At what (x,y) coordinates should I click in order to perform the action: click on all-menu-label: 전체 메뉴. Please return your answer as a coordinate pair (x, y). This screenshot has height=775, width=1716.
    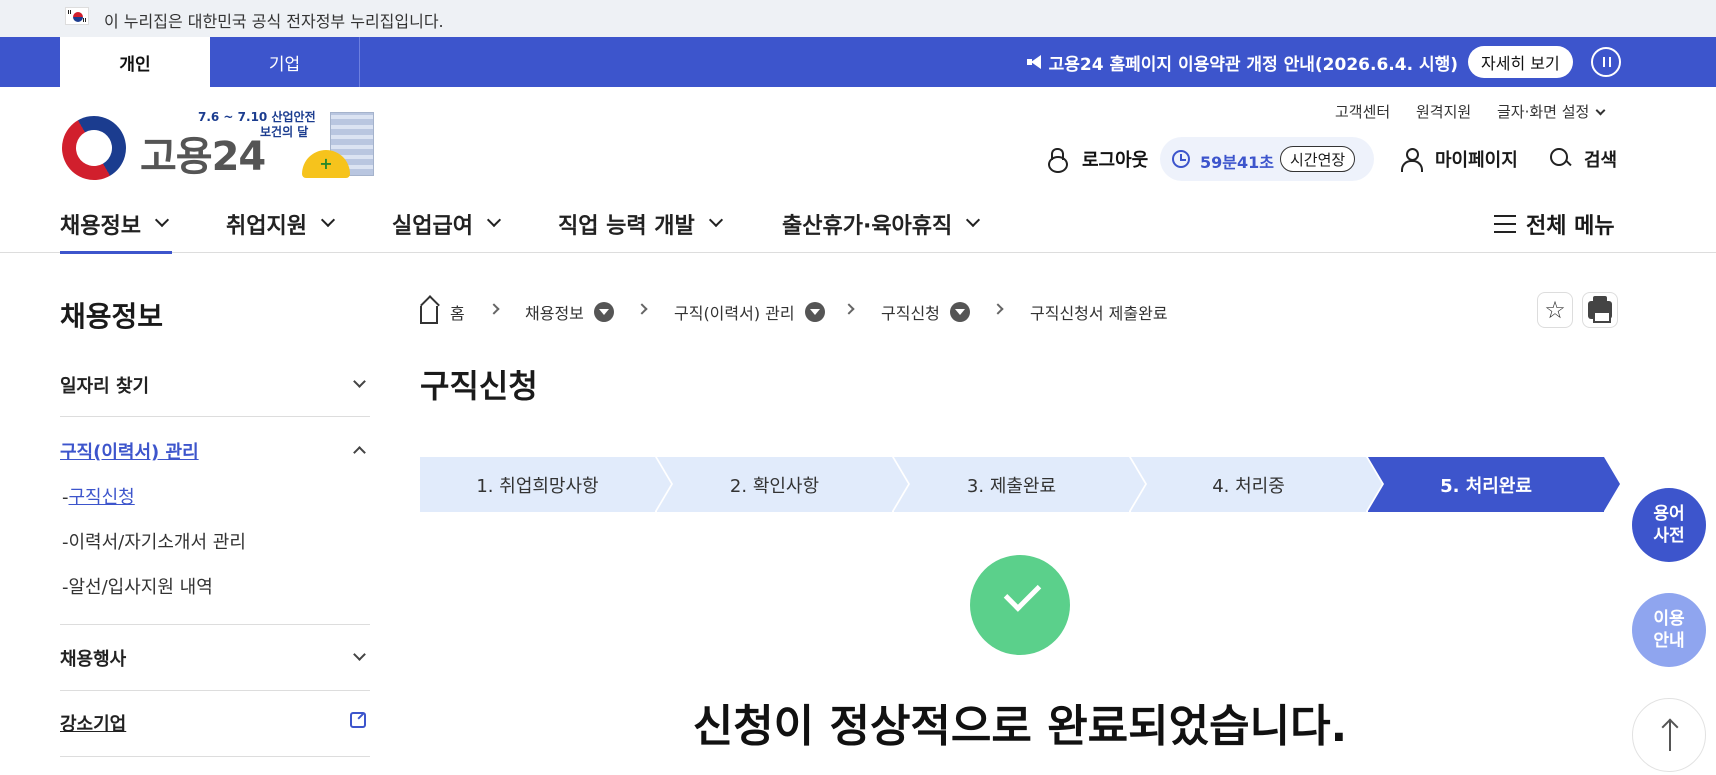
    Looking at the image, I should click on (1570, 226).